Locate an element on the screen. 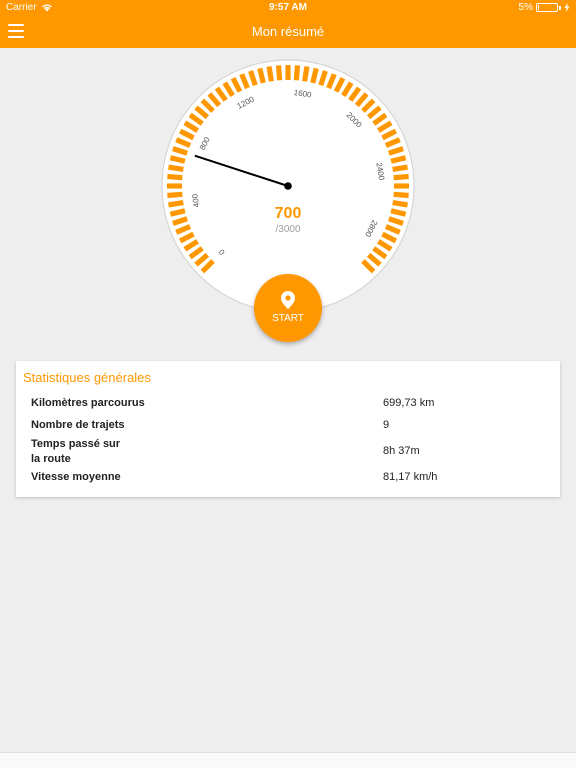  stats-title: Statistiques générales is located at coordinates (87, 377).